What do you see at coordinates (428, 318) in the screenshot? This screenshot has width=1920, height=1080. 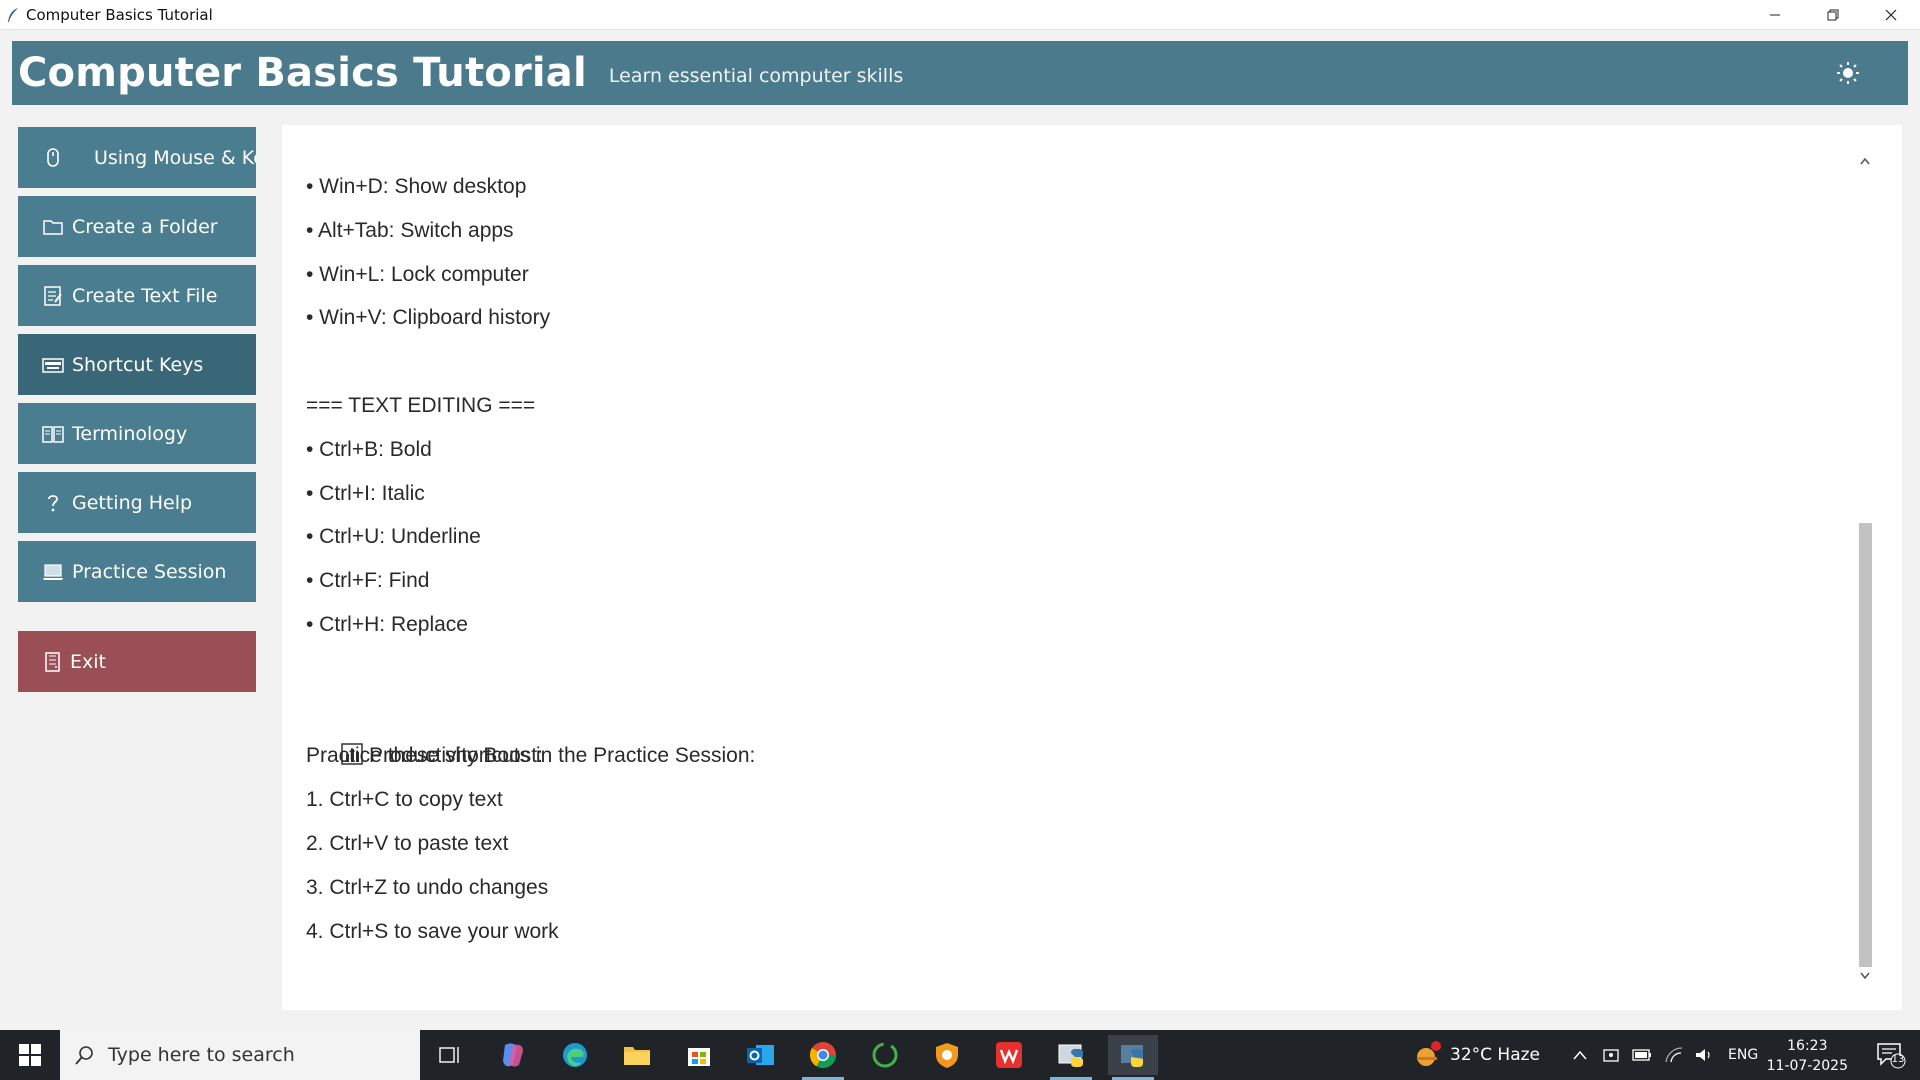 I see `text-line: • Win+V: Clipboard history` at bounding box center [428, 318].